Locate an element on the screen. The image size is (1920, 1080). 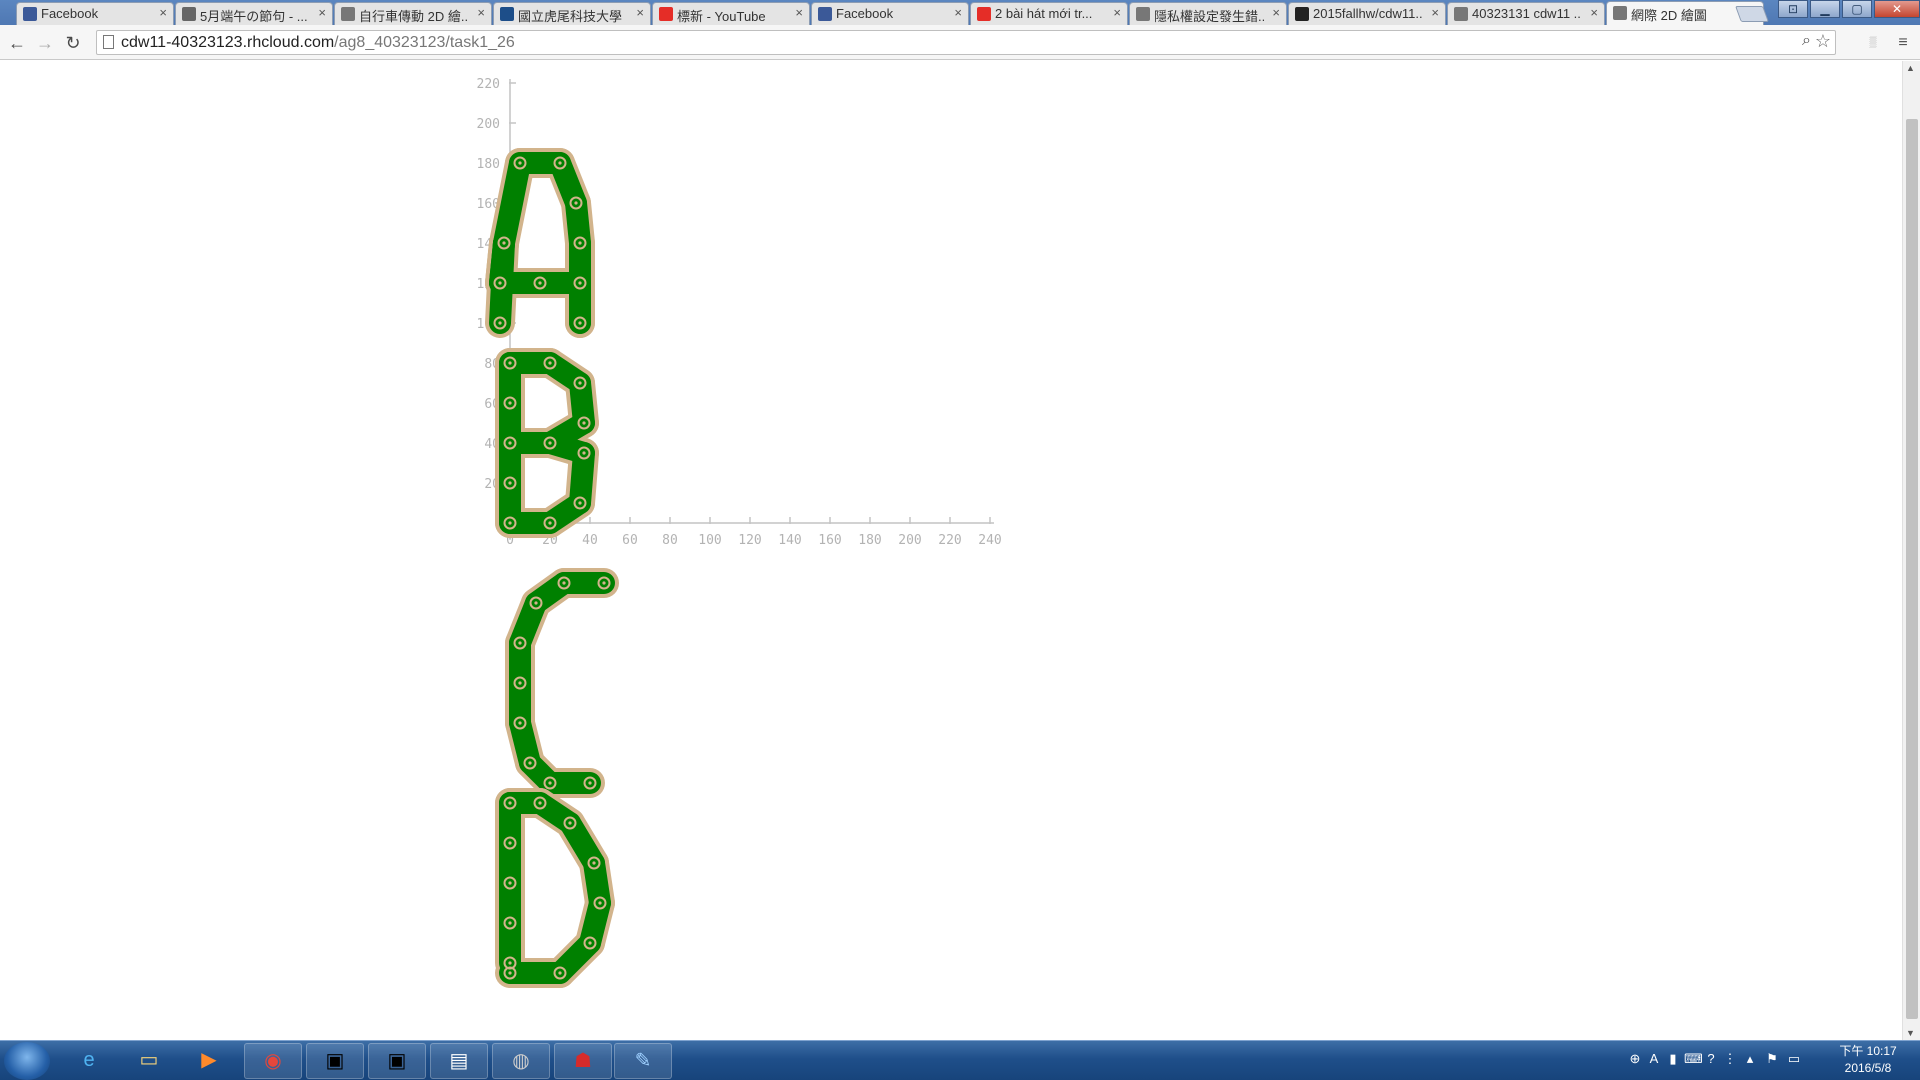
bookmark-star-icon: ☆ is located at coordinates (1823, 41).